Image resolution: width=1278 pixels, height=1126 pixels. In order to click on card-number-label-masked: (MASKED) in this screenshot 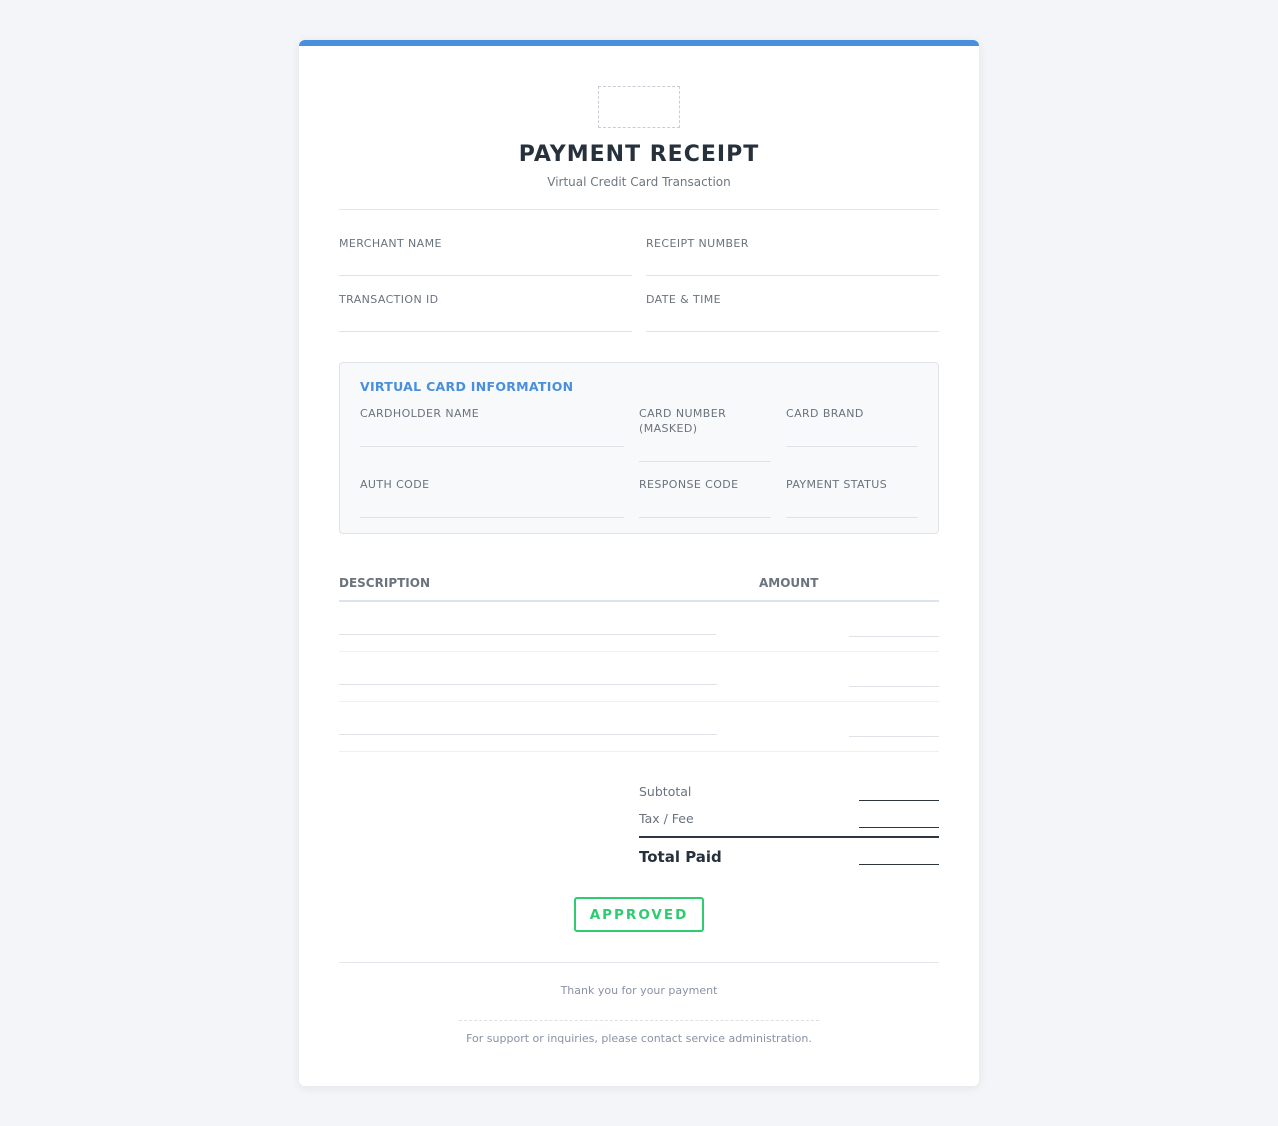, I will do `click(668, 428)`.